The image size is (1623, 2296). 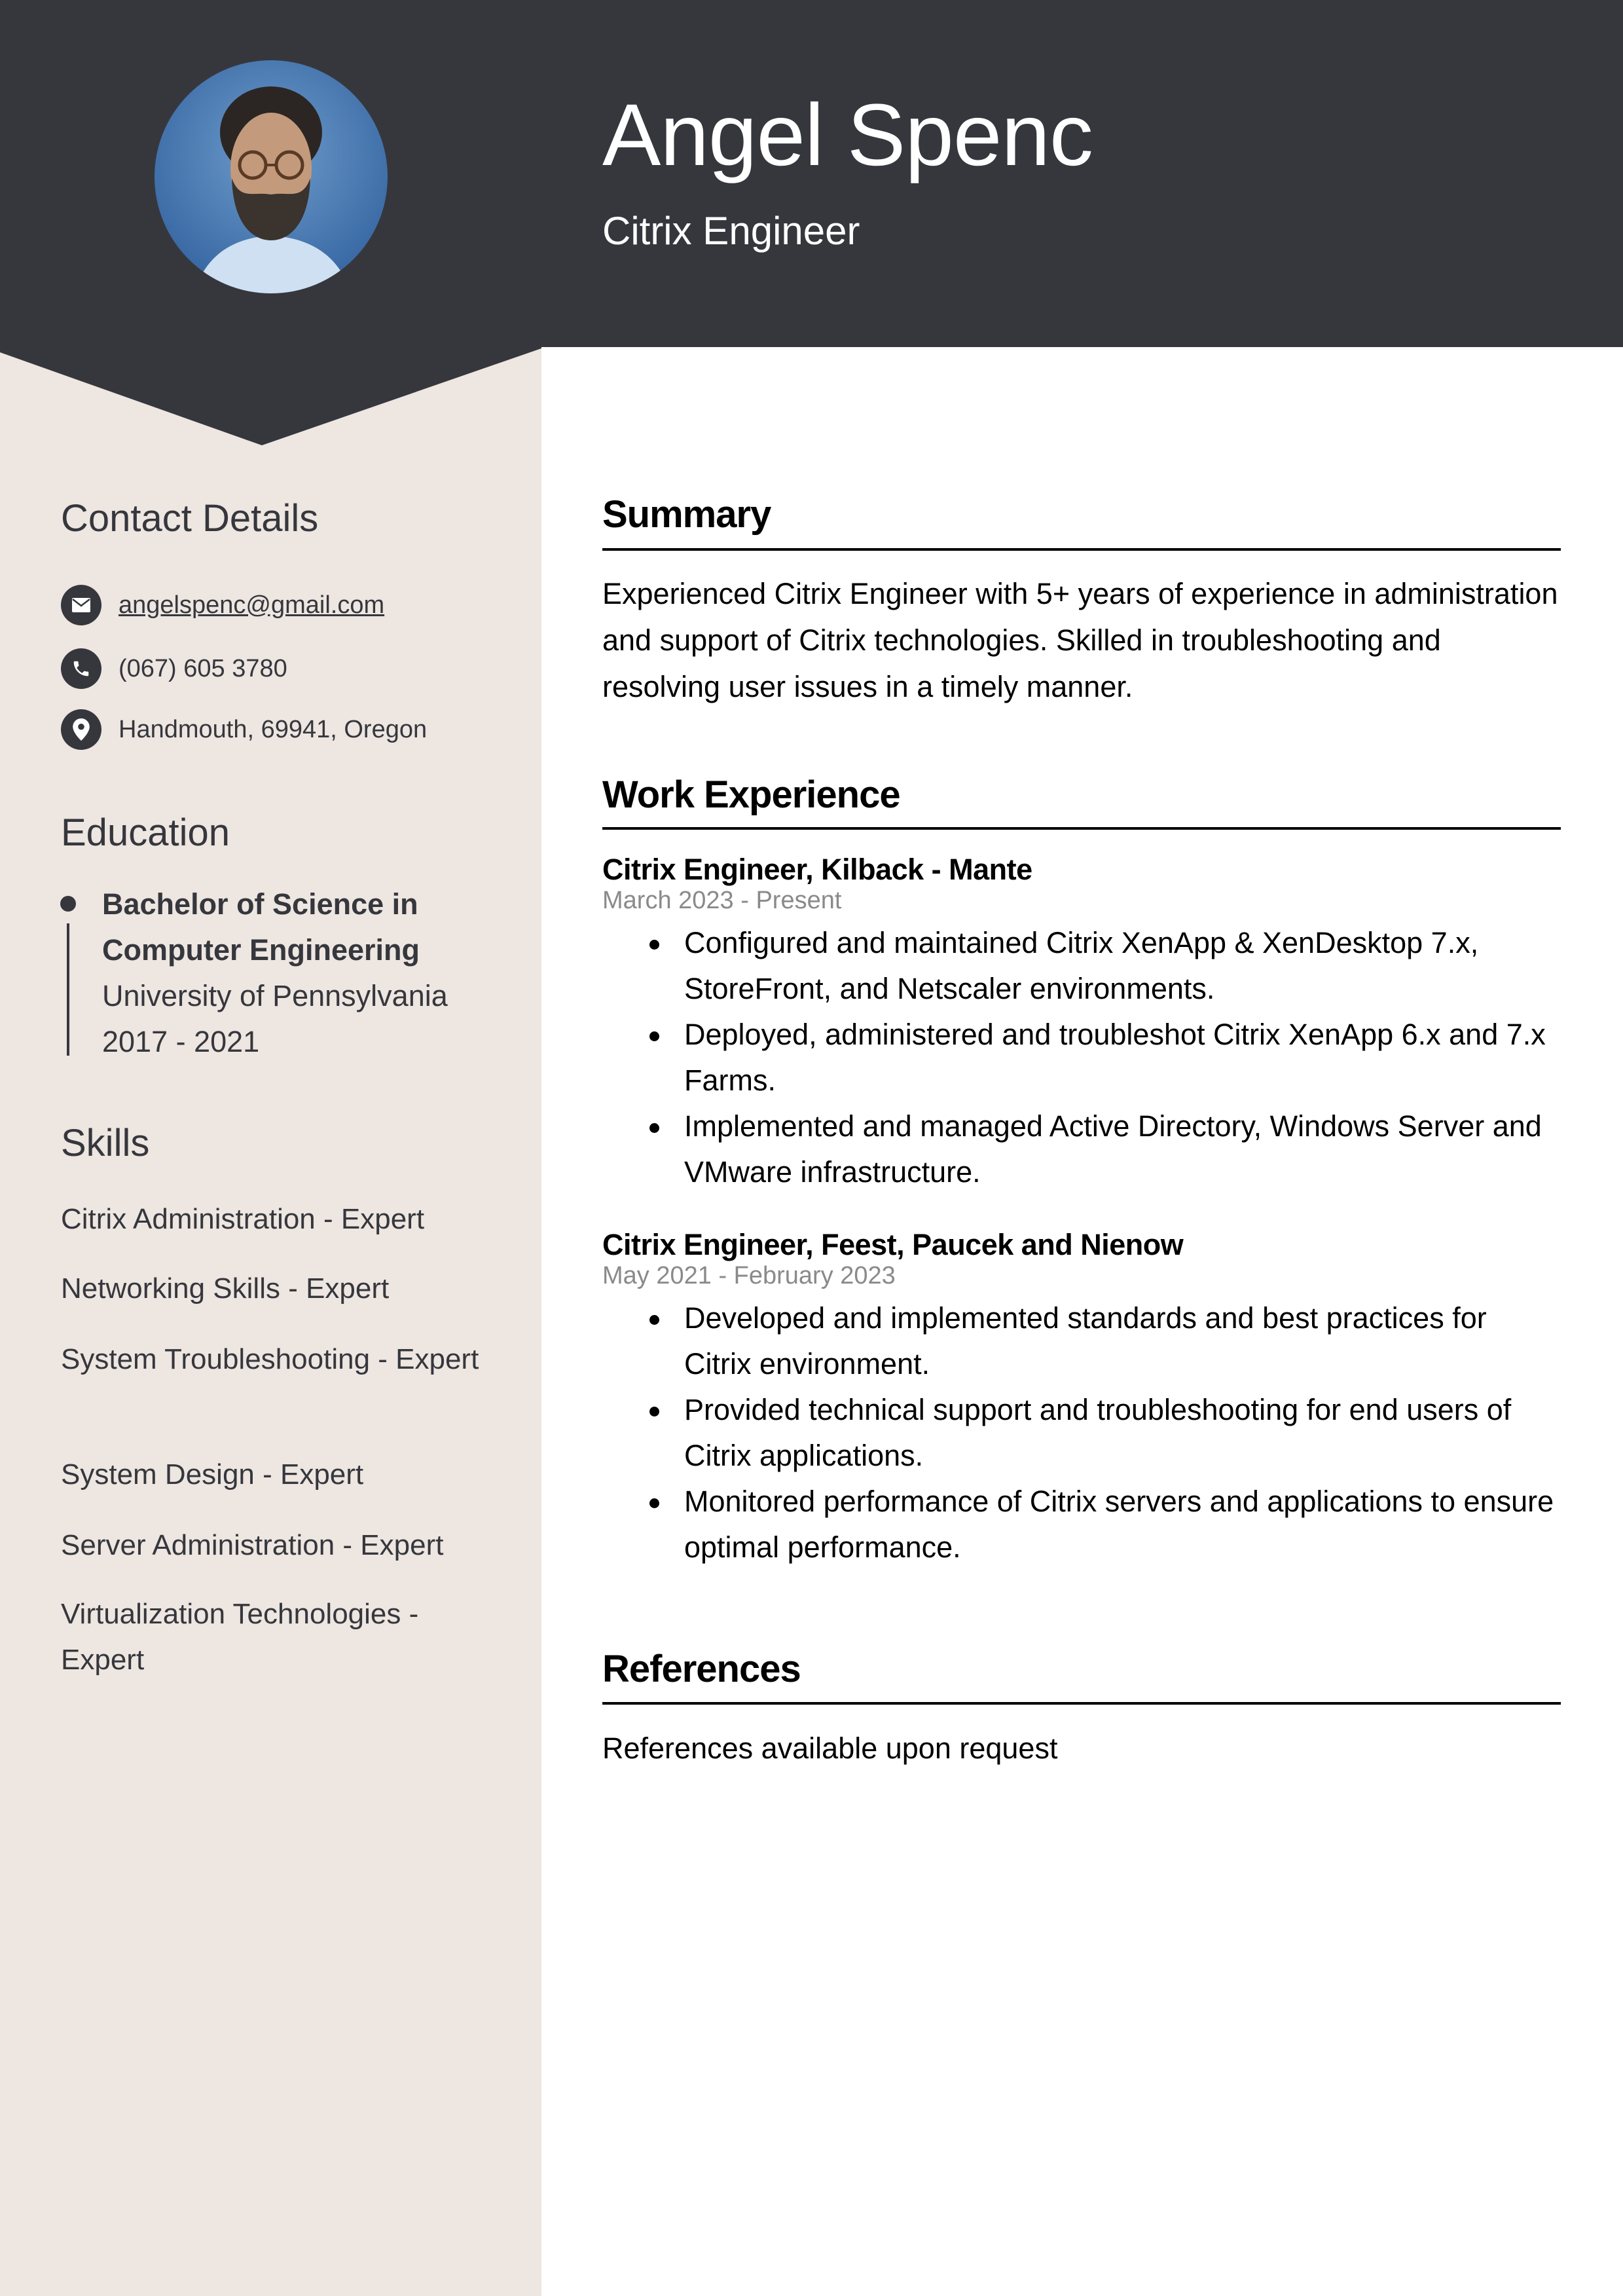 I want to click on skills-heading: Skills, so click(x=105, y=1143).